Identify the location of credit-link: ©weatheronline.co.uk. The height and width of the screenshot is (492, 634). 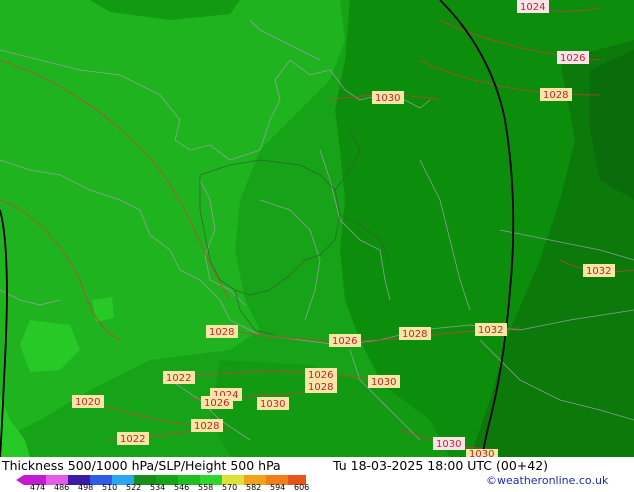
(547, 480).